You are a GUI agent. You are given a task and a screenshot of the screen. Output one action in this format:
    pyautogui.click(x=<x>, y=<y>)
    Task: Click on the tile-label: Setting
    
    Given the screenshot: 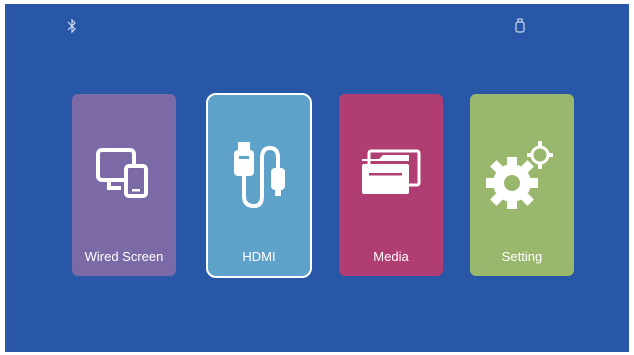 What is the action you would take?
    pyautogui.click(x=522, y=256)
    